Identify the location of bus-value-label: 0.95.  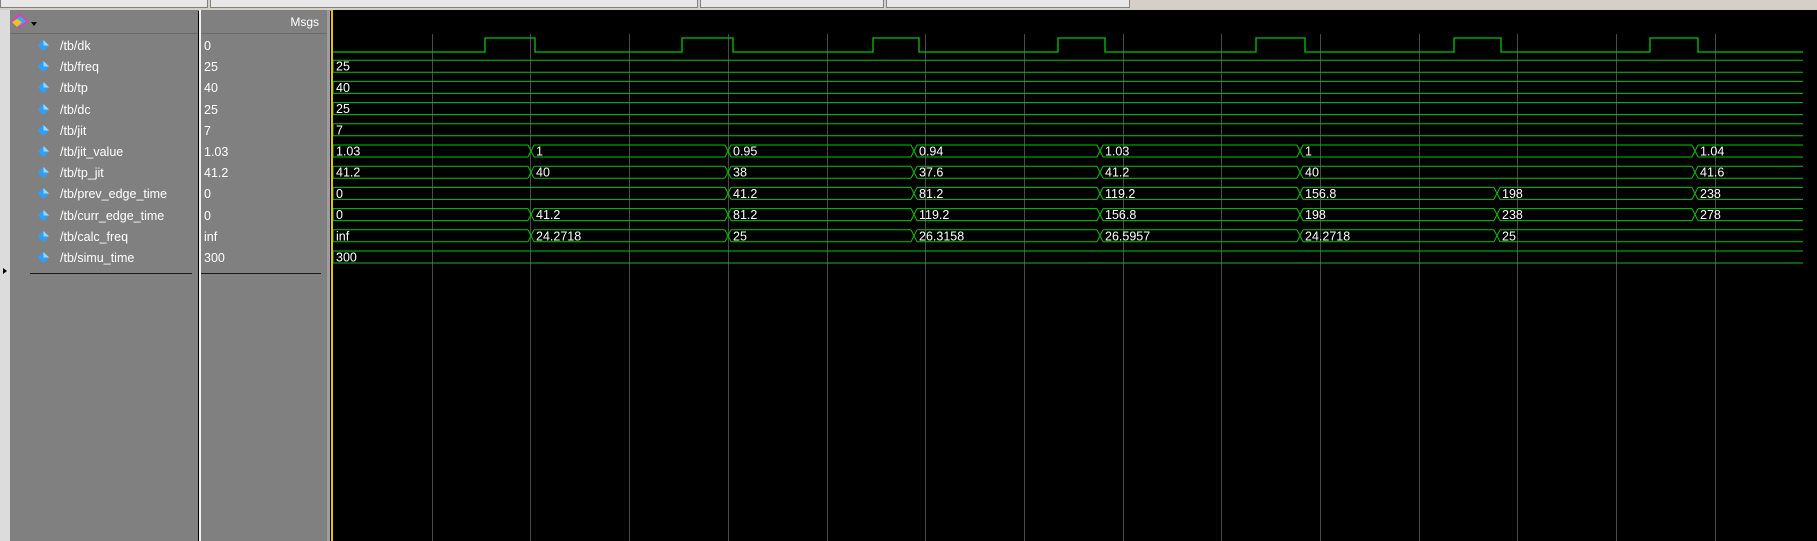
(745, 152).